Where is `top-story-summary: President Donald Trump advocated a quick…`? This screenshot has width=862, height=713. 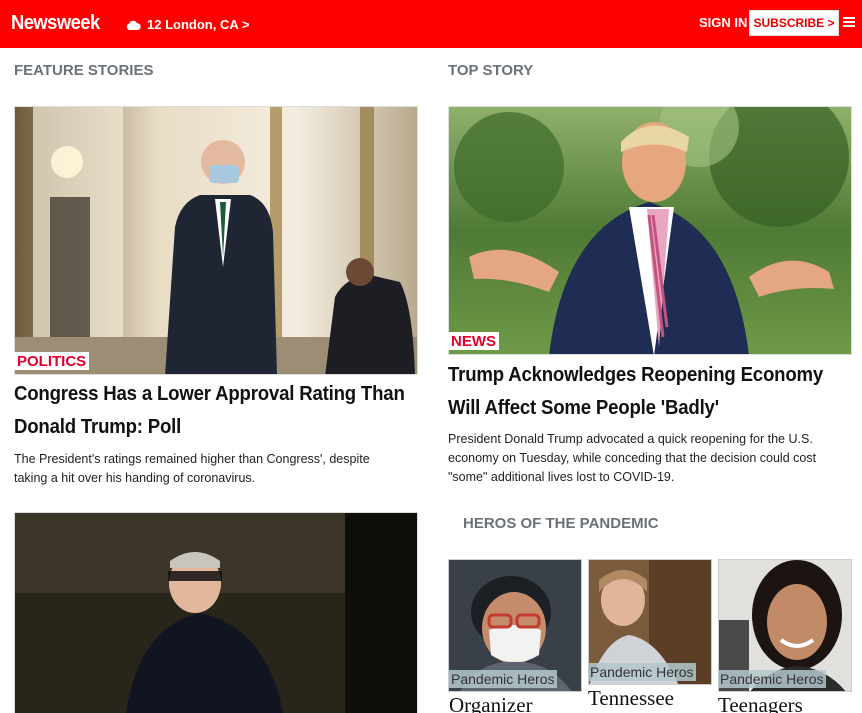 top-story-summary: President Donald Trump advocated a quick… is located at coordinates (653, 458).